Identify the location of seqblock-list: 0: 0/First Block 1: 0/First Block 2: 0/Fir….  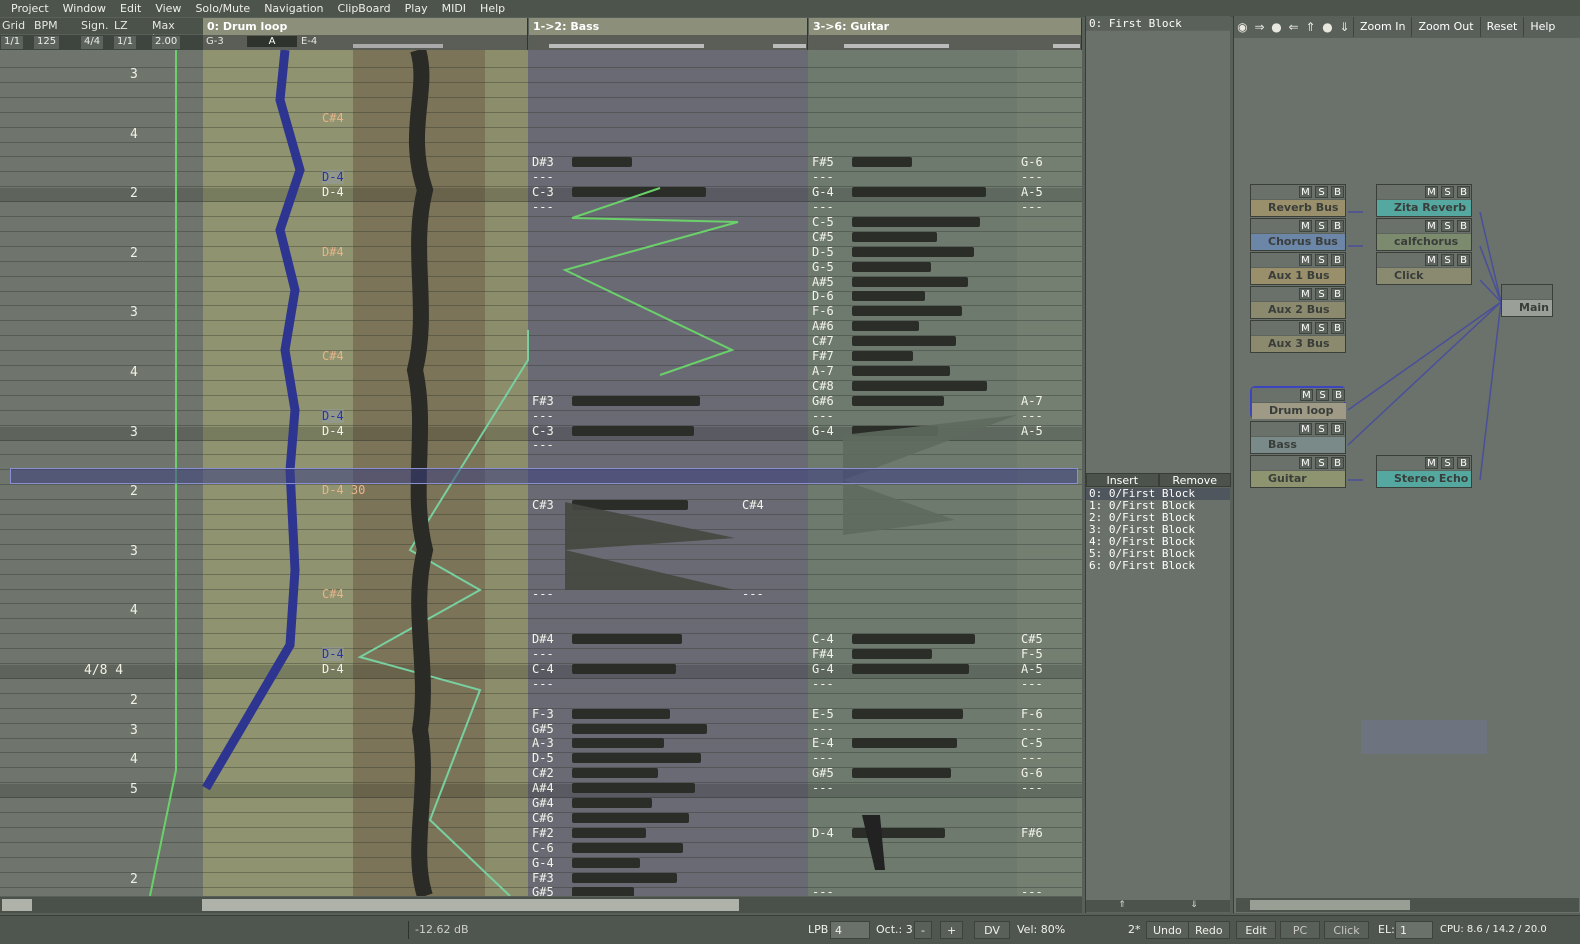
(1158, 700).